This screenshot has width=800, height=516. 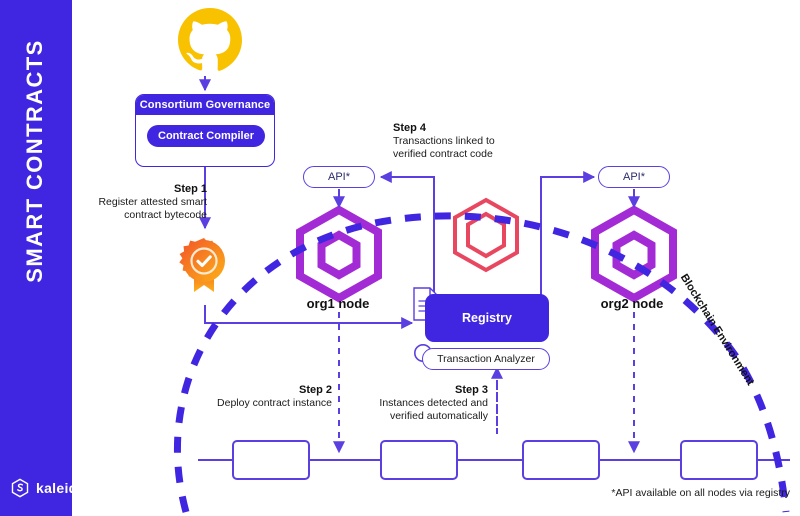 What do you see at coordinates (487, 318) in the screenshot?
I see `registry-box: Registry` at bounding box center [487, 318].